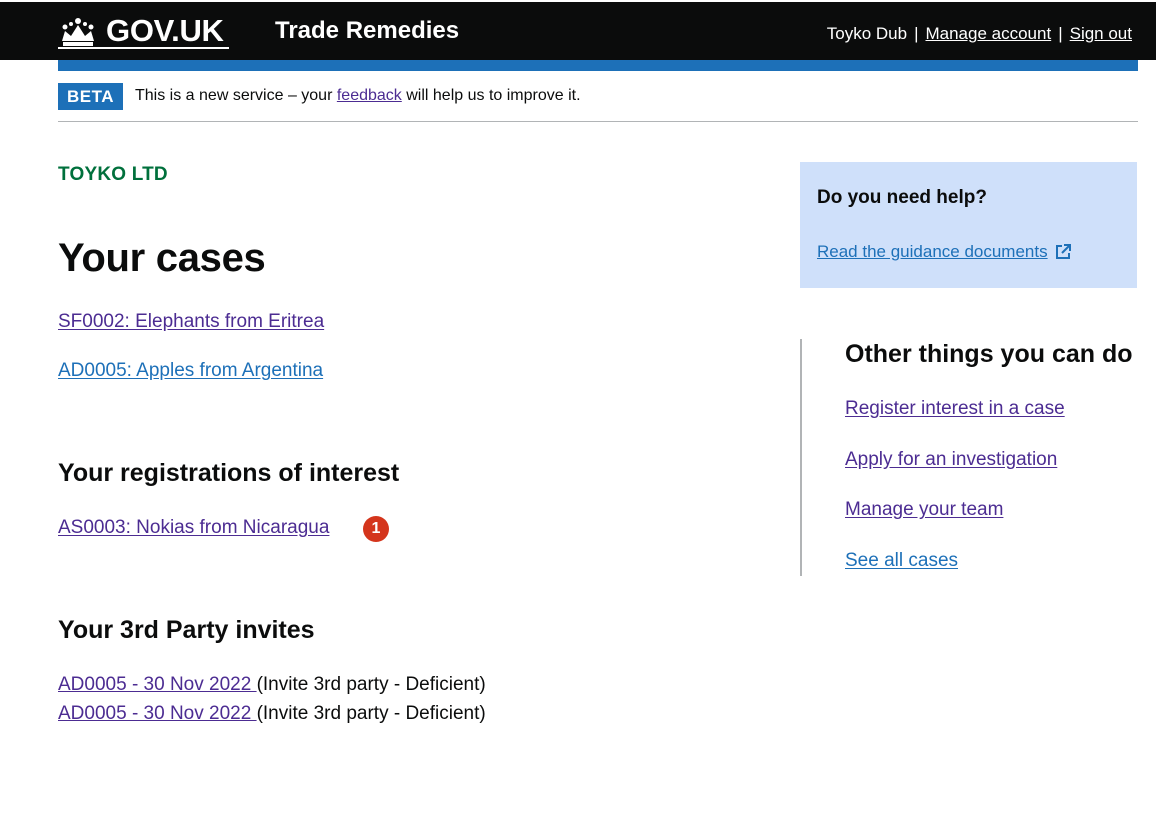 The width and height of the screenshot is (1156, 827). Describe the element at coordinates (924, 510) in the screenshot. I see `manage-team-link: Manage your team` at that location.